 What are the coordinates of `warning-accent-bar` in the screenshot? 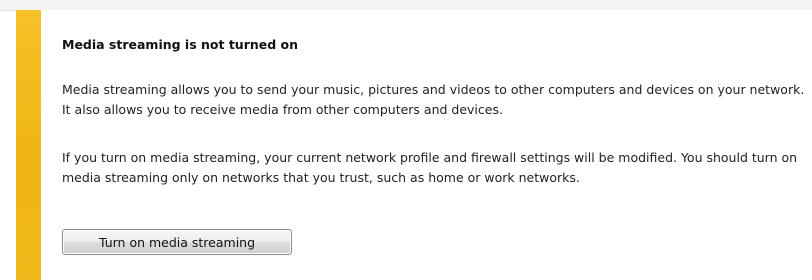 It's located at (28, 145).